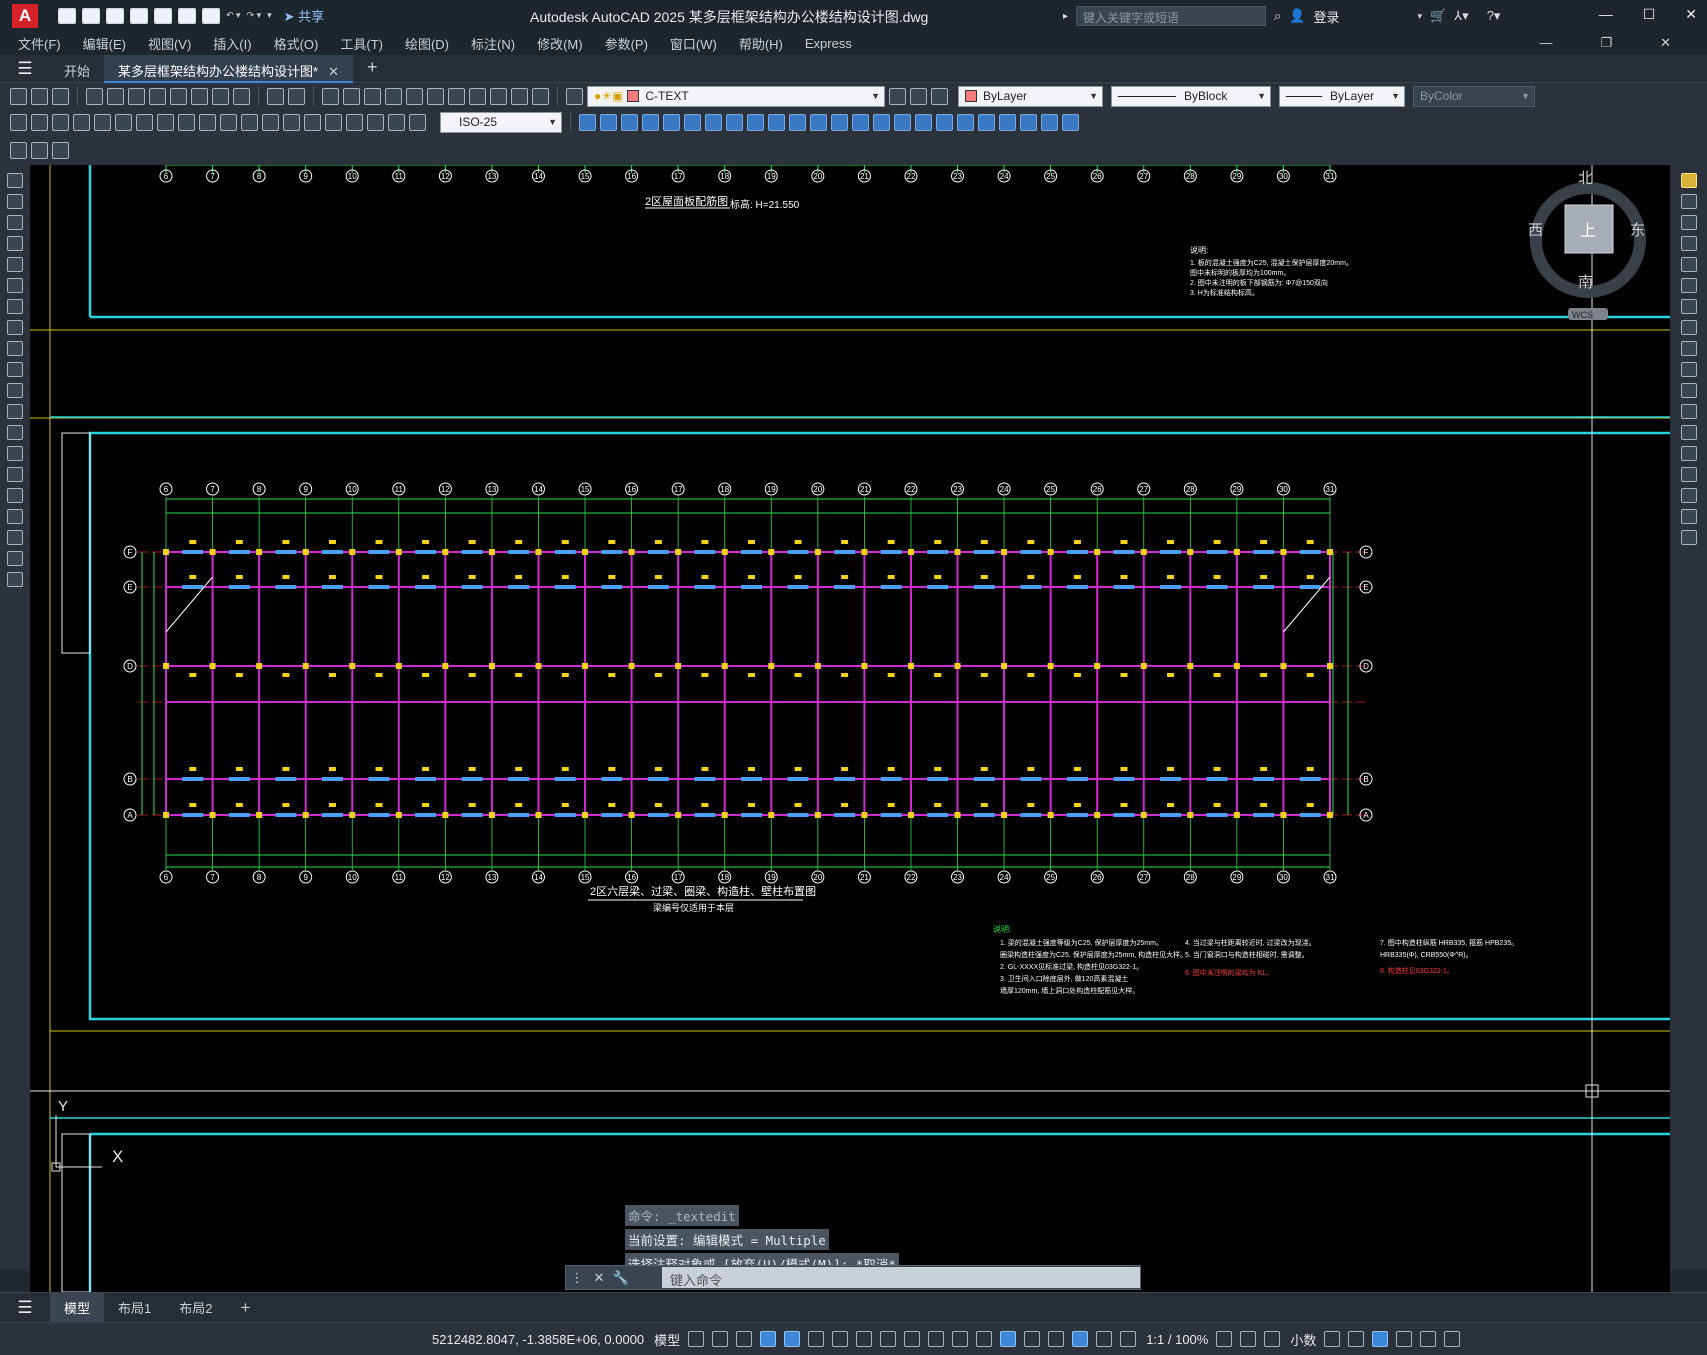  What do you see at coordinates (15, 306) in the screenshot?
I see `circle-icon` at bounding box center [15, 306].